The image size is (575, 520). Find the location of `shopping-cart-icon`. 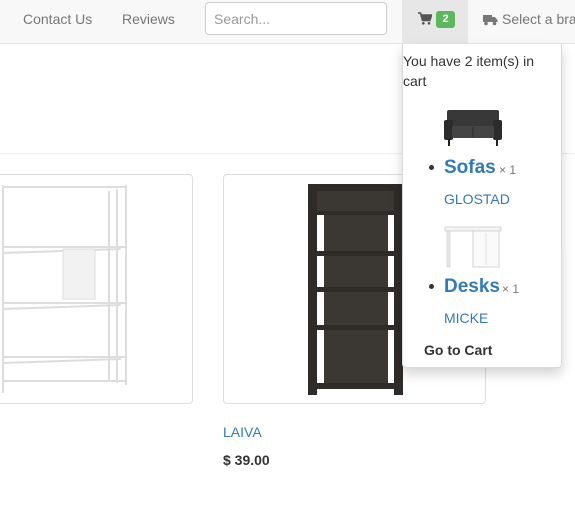

shopping-cart-icon is located at coordinates (425, 20).